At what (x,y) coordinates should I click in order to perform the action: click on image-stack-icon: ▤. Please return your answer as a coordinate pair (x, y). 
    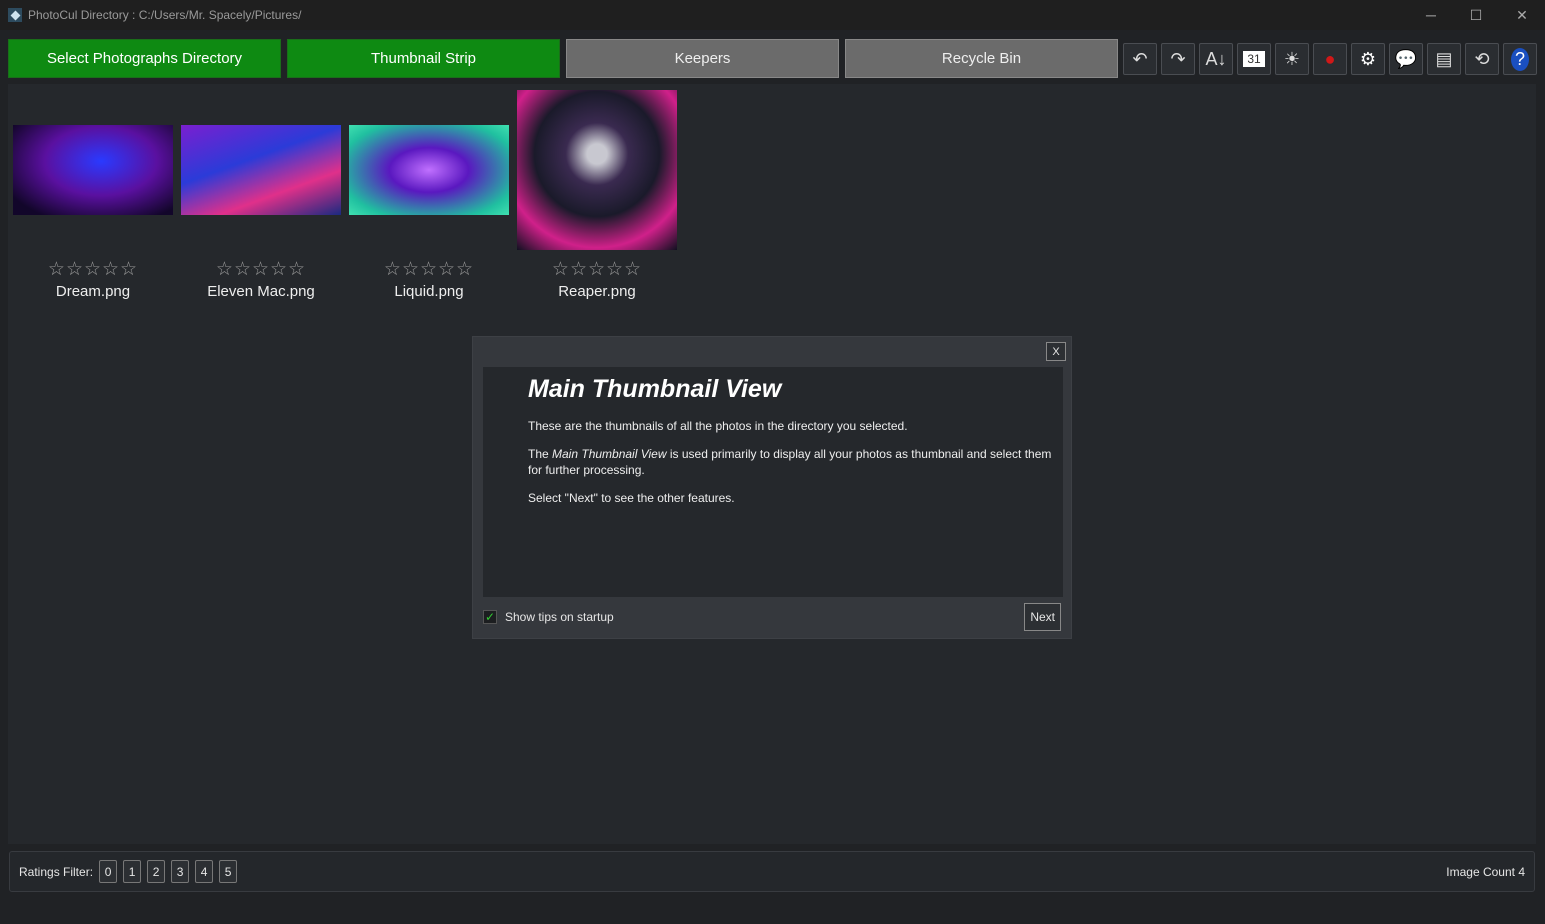
    Looking at the image, I should click on (1444, 58).